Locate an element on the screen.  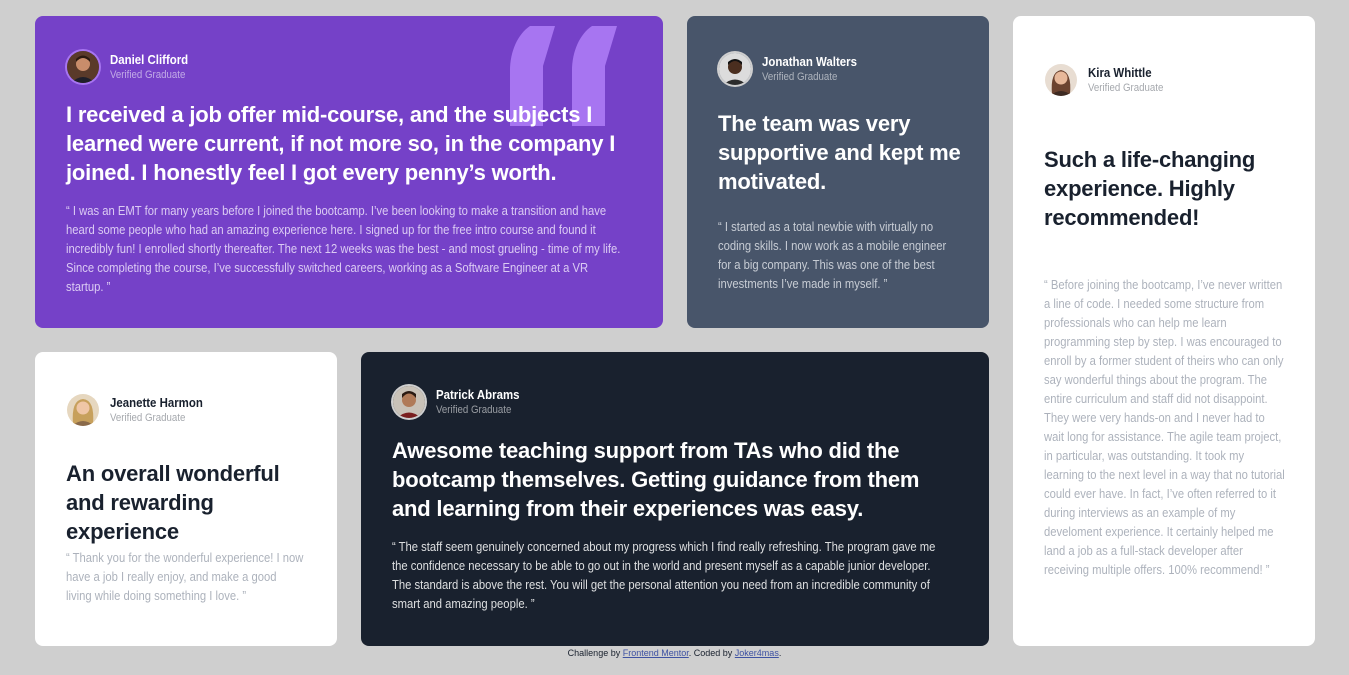
attribution-prefix: Challenge by is located at coordinates (595, 653).